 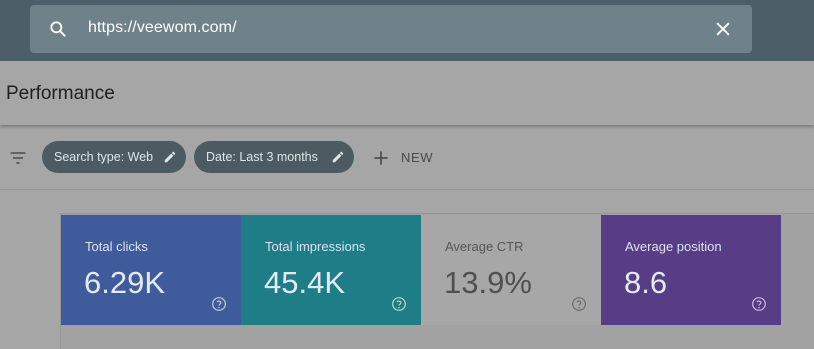 I want to click on page-title: Performance, so click(x=60, y=93).